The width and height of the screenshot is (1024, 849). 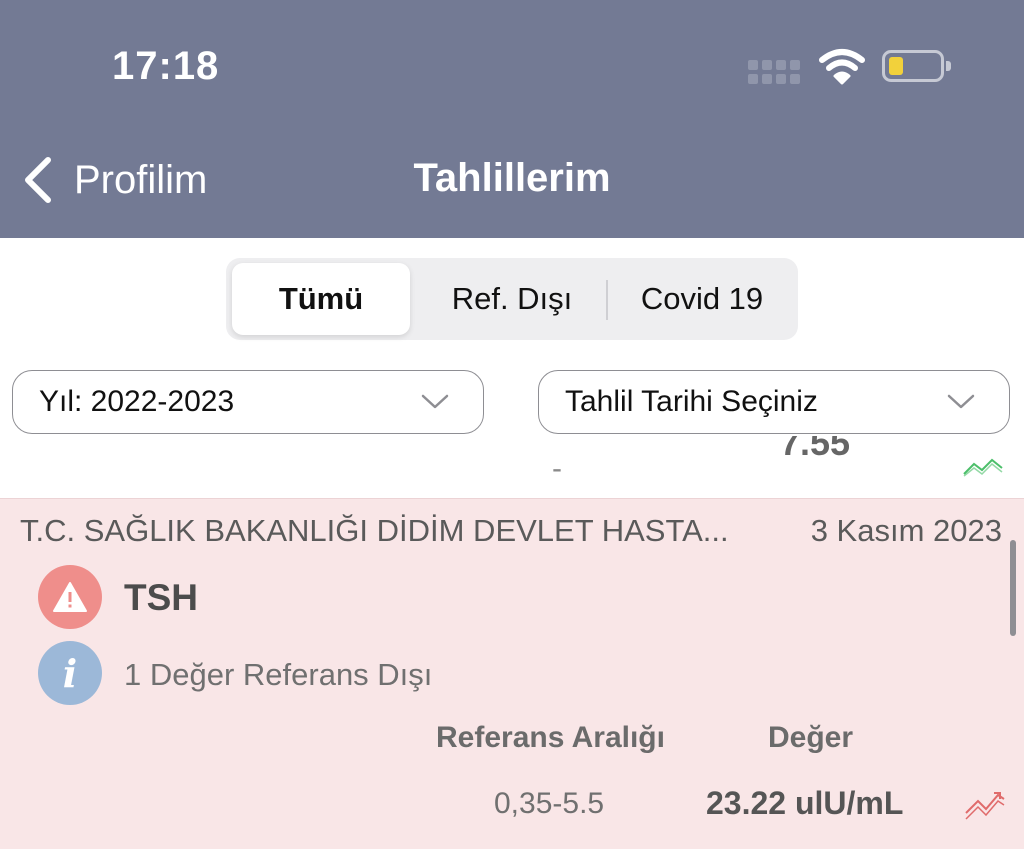 What do you see at coordinates (70, 673) in the screenshot?
I see `info-icon: i` at bounding box center [70, 673].